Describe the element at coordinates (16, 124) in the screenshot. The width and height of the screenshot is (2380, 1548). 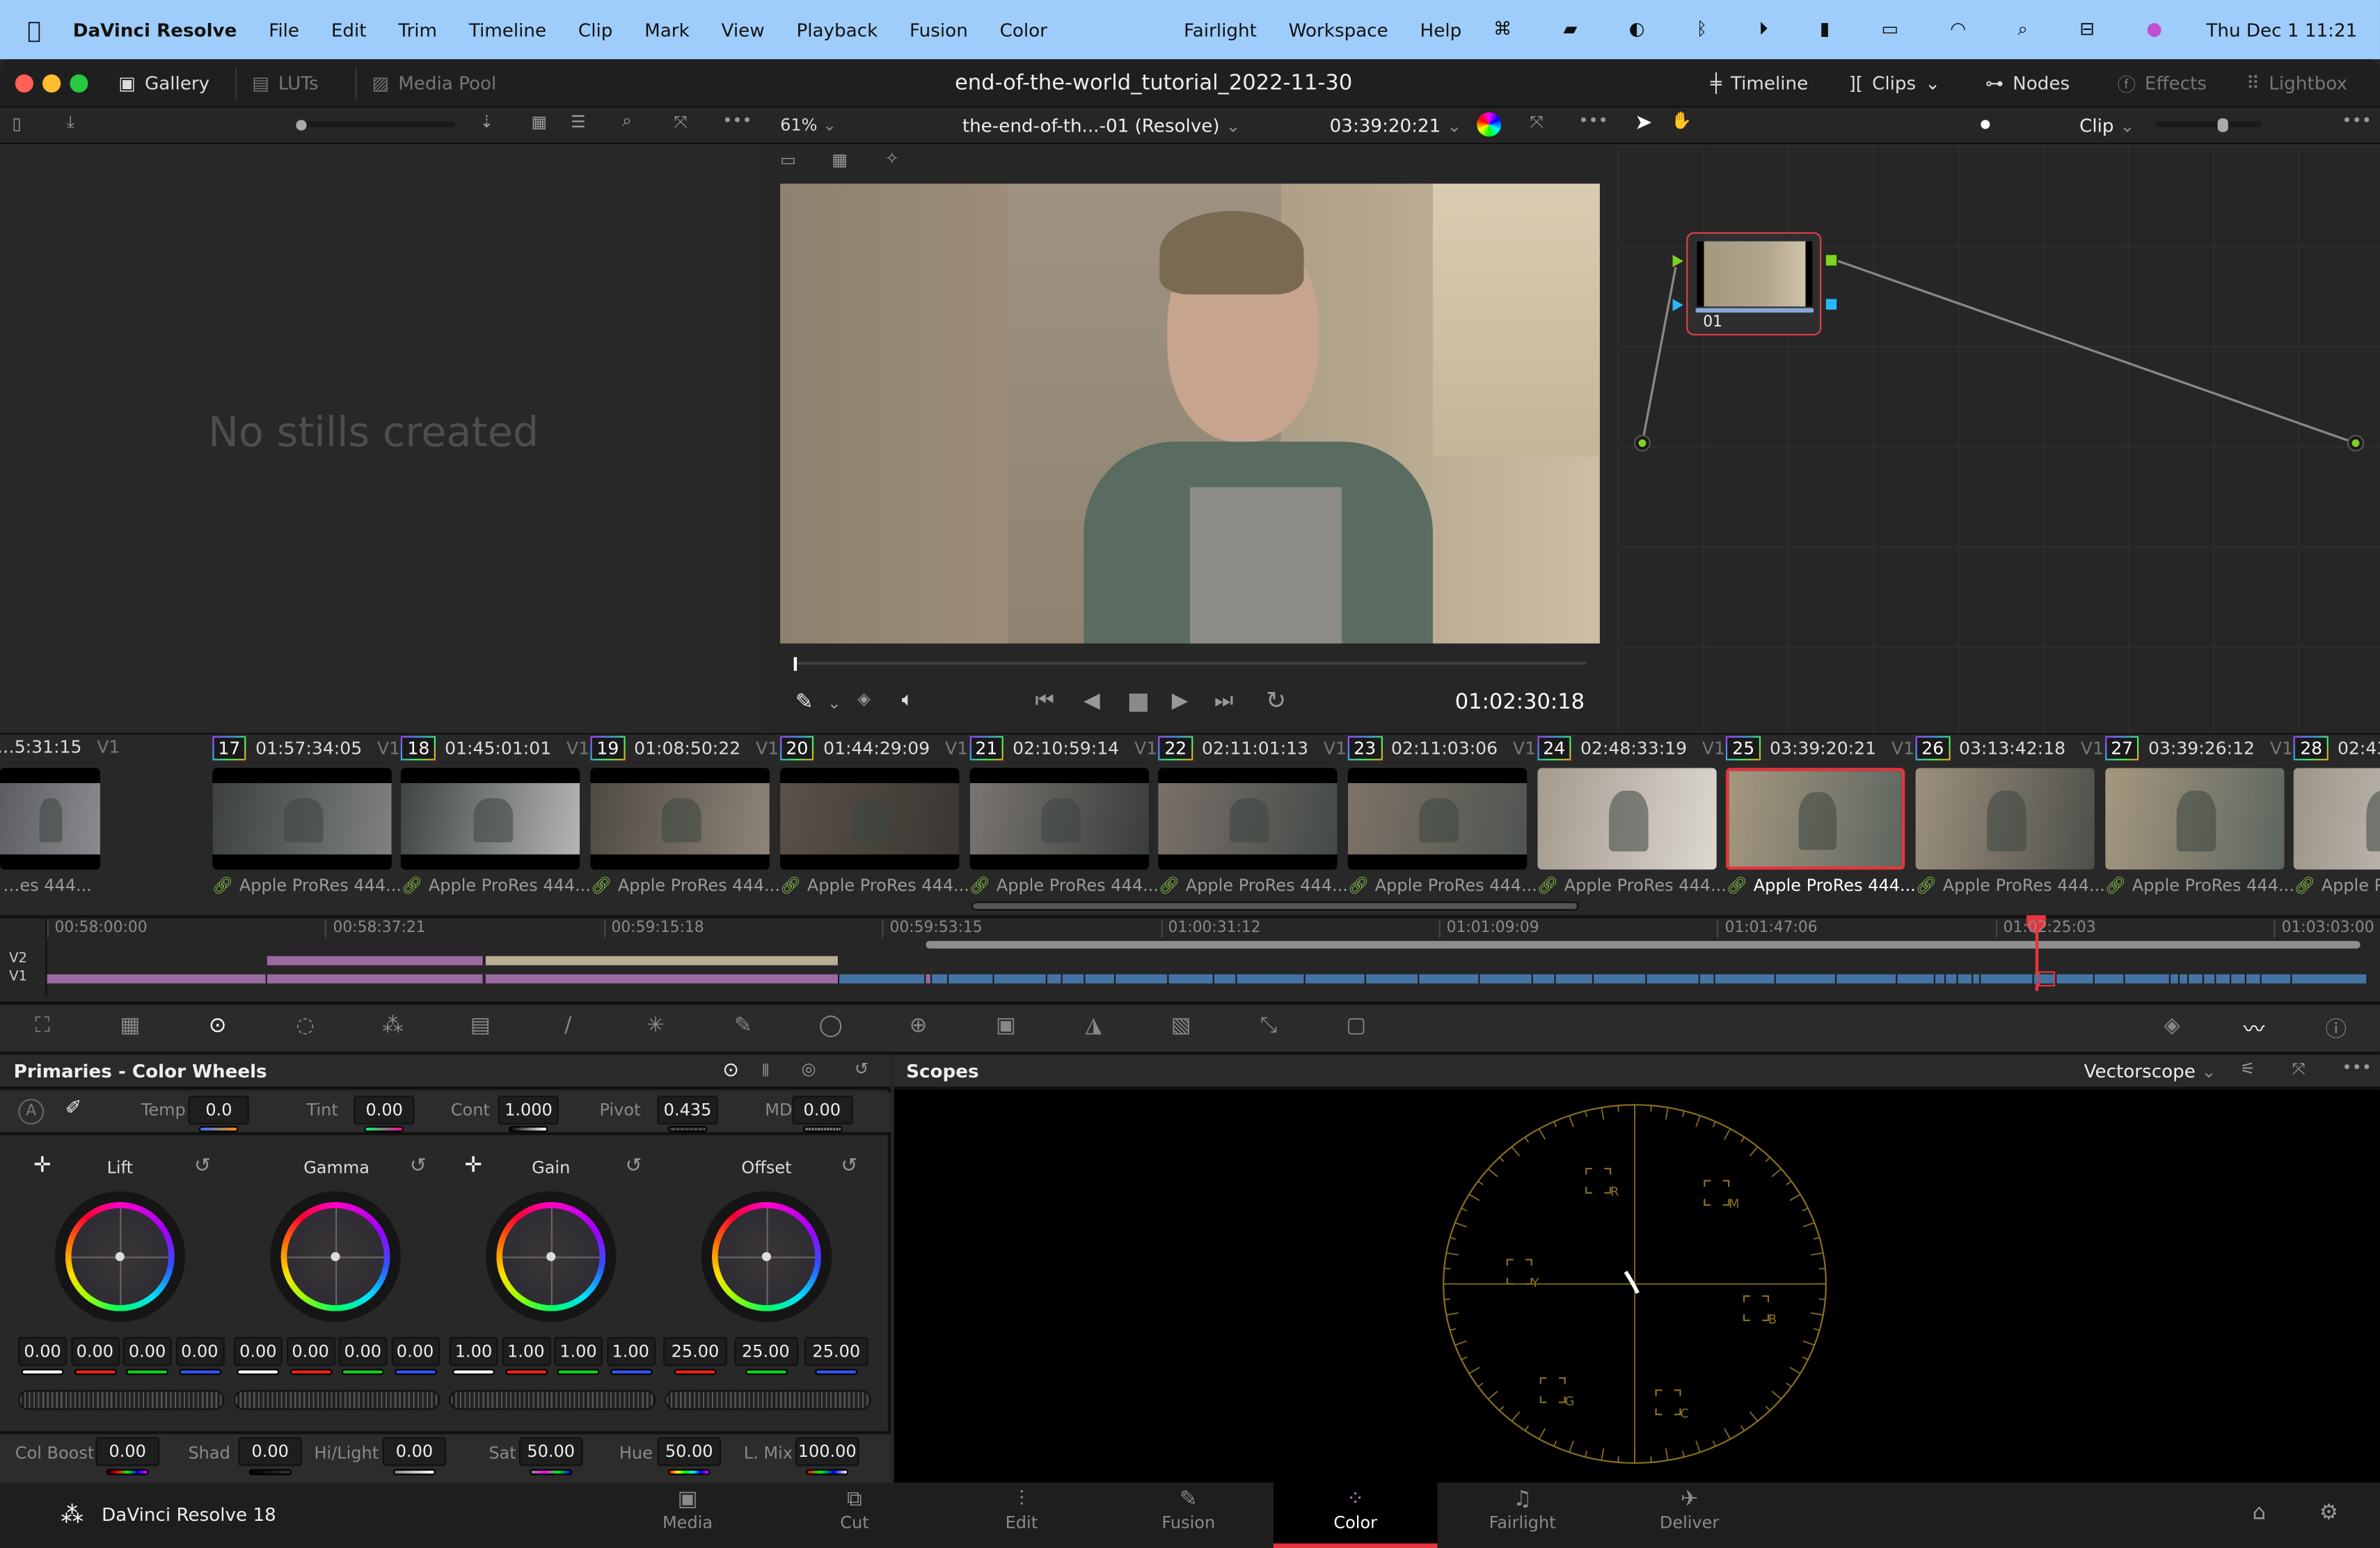
I see `sidebar-toggle-icon: ▯` at that location.